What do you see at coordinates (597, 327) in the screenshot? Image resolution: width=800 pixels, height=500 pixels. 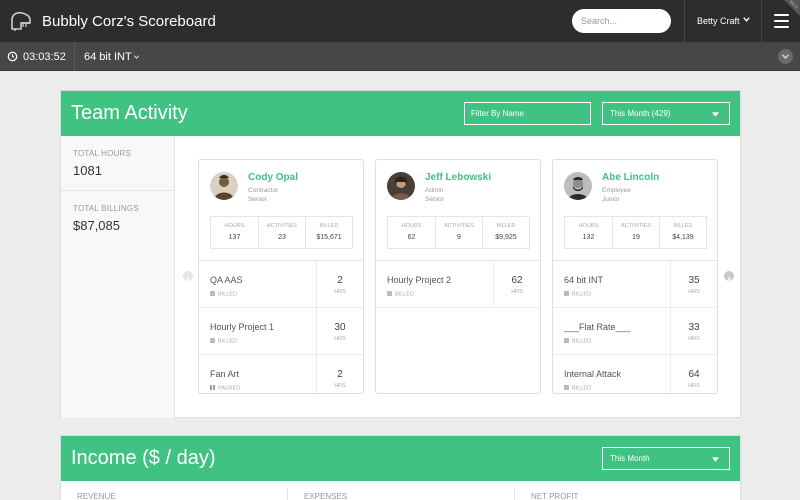 I see `project-name: ___Flat Rate___` at bounding box center [597, 327].